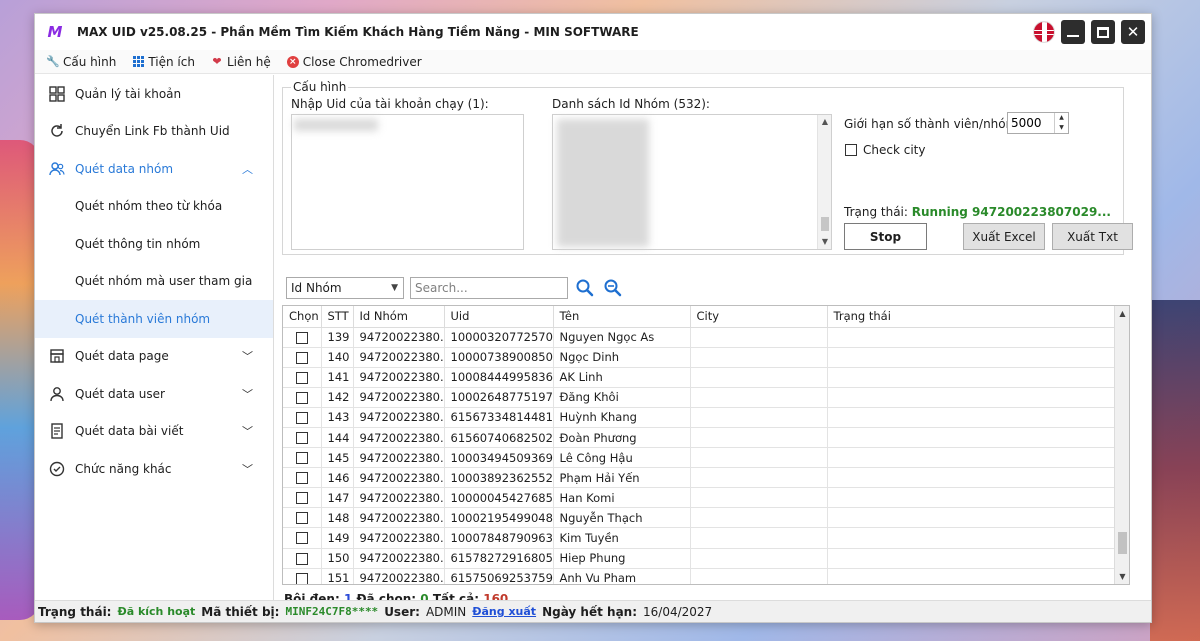 The height and width of the screenshot is (641, 1200). I want to click on search-field, so click(489, 288).